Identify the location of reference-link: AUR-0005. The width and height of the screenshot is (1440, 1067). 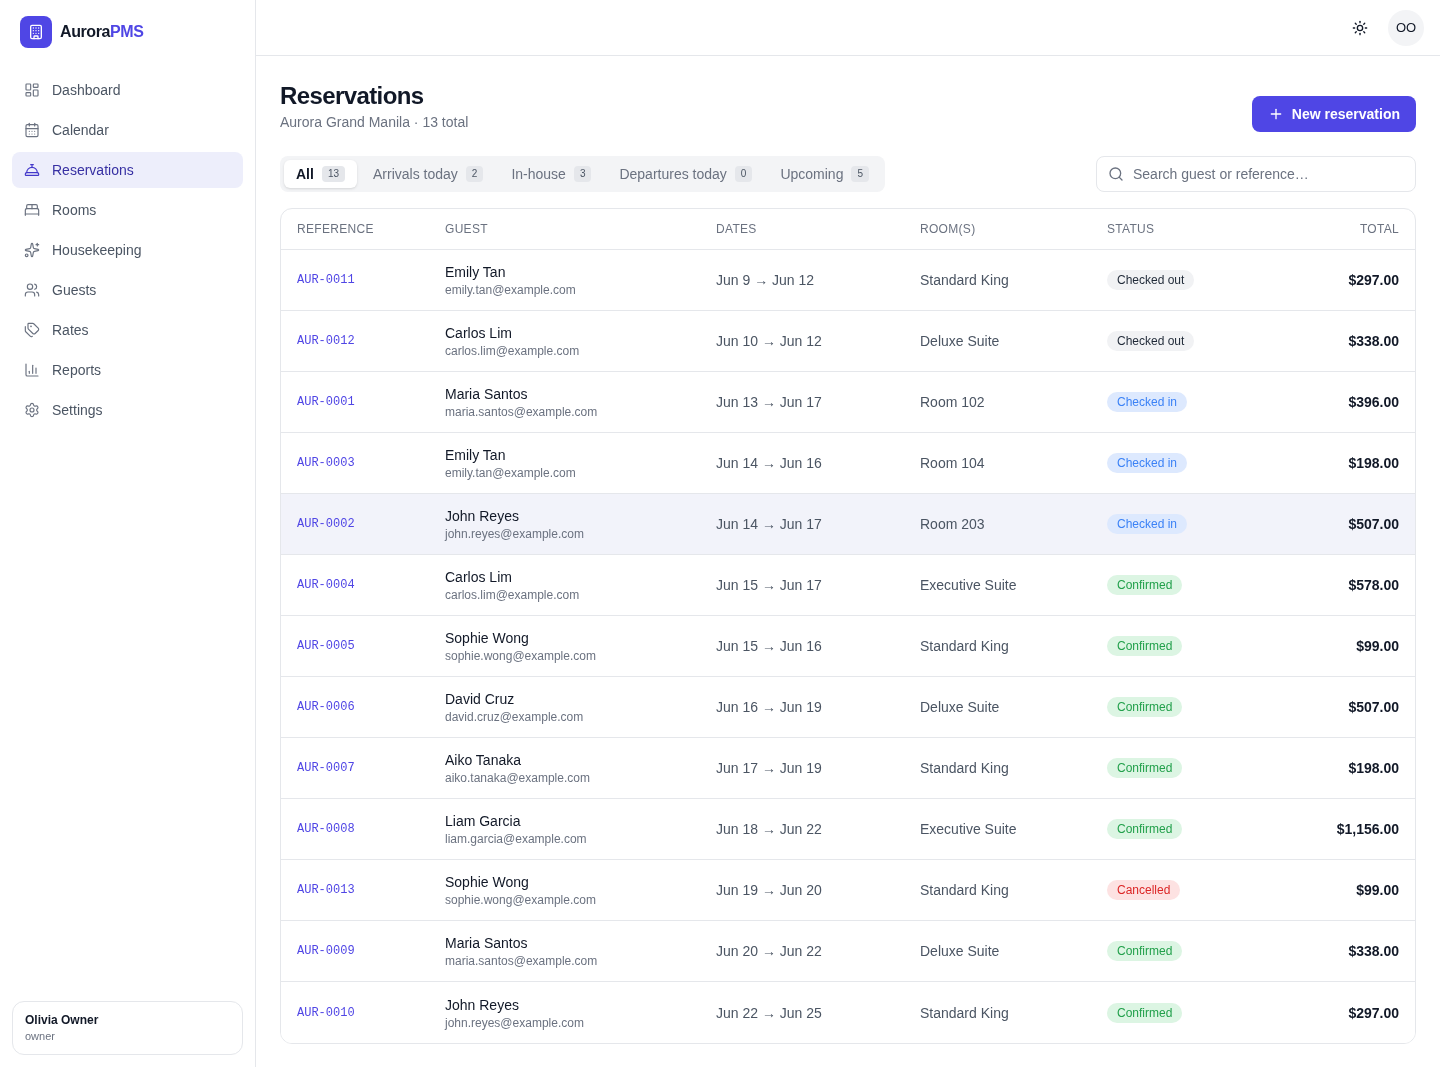
(326, 646).